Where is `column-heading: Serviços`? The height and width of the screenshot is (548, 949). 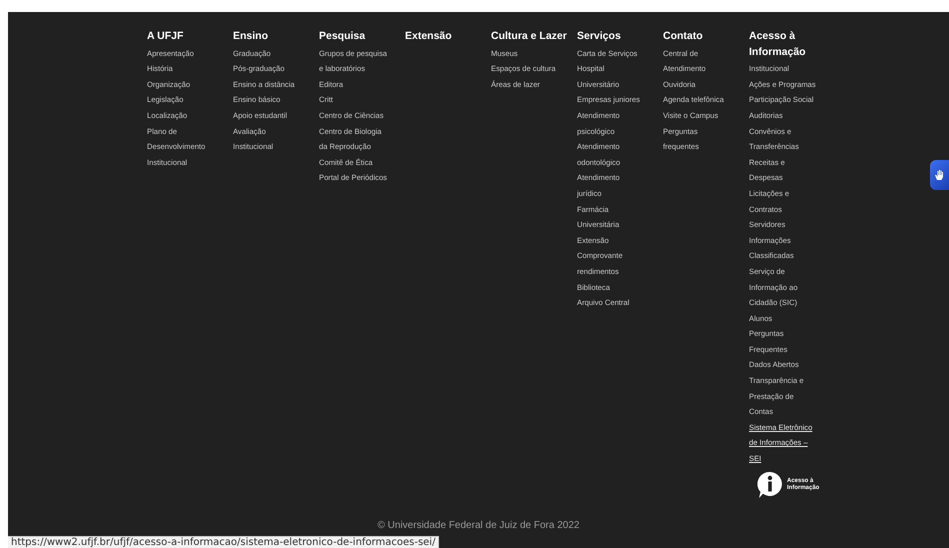
column-heading: Serviços is located at coordinates (599, 36).